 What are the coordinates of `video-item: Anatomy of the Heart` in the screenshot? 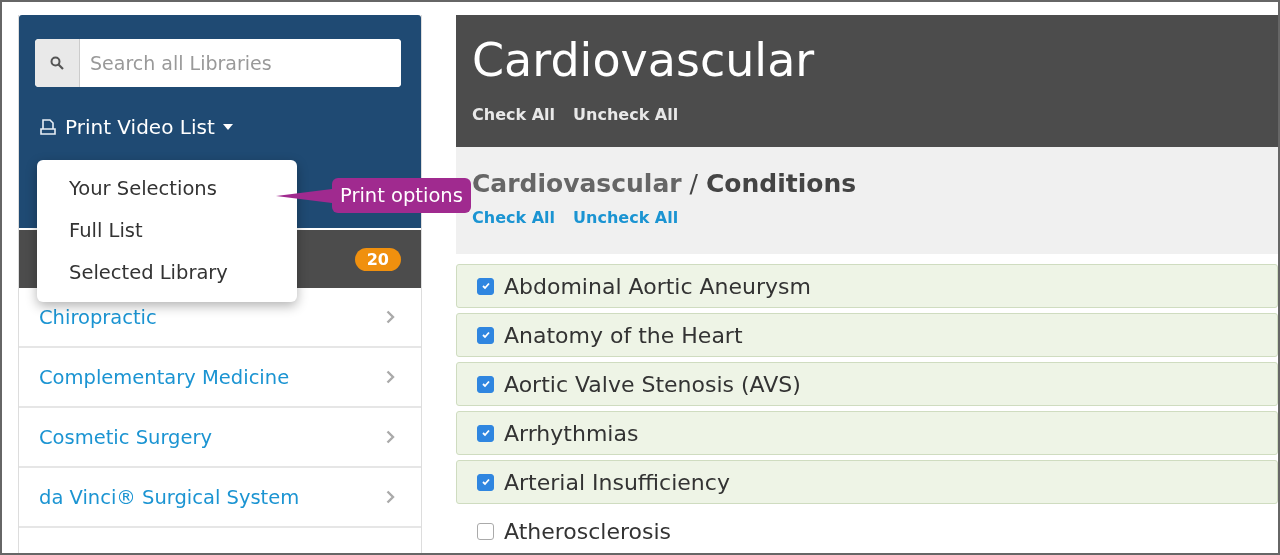 It's located at (867, 335).